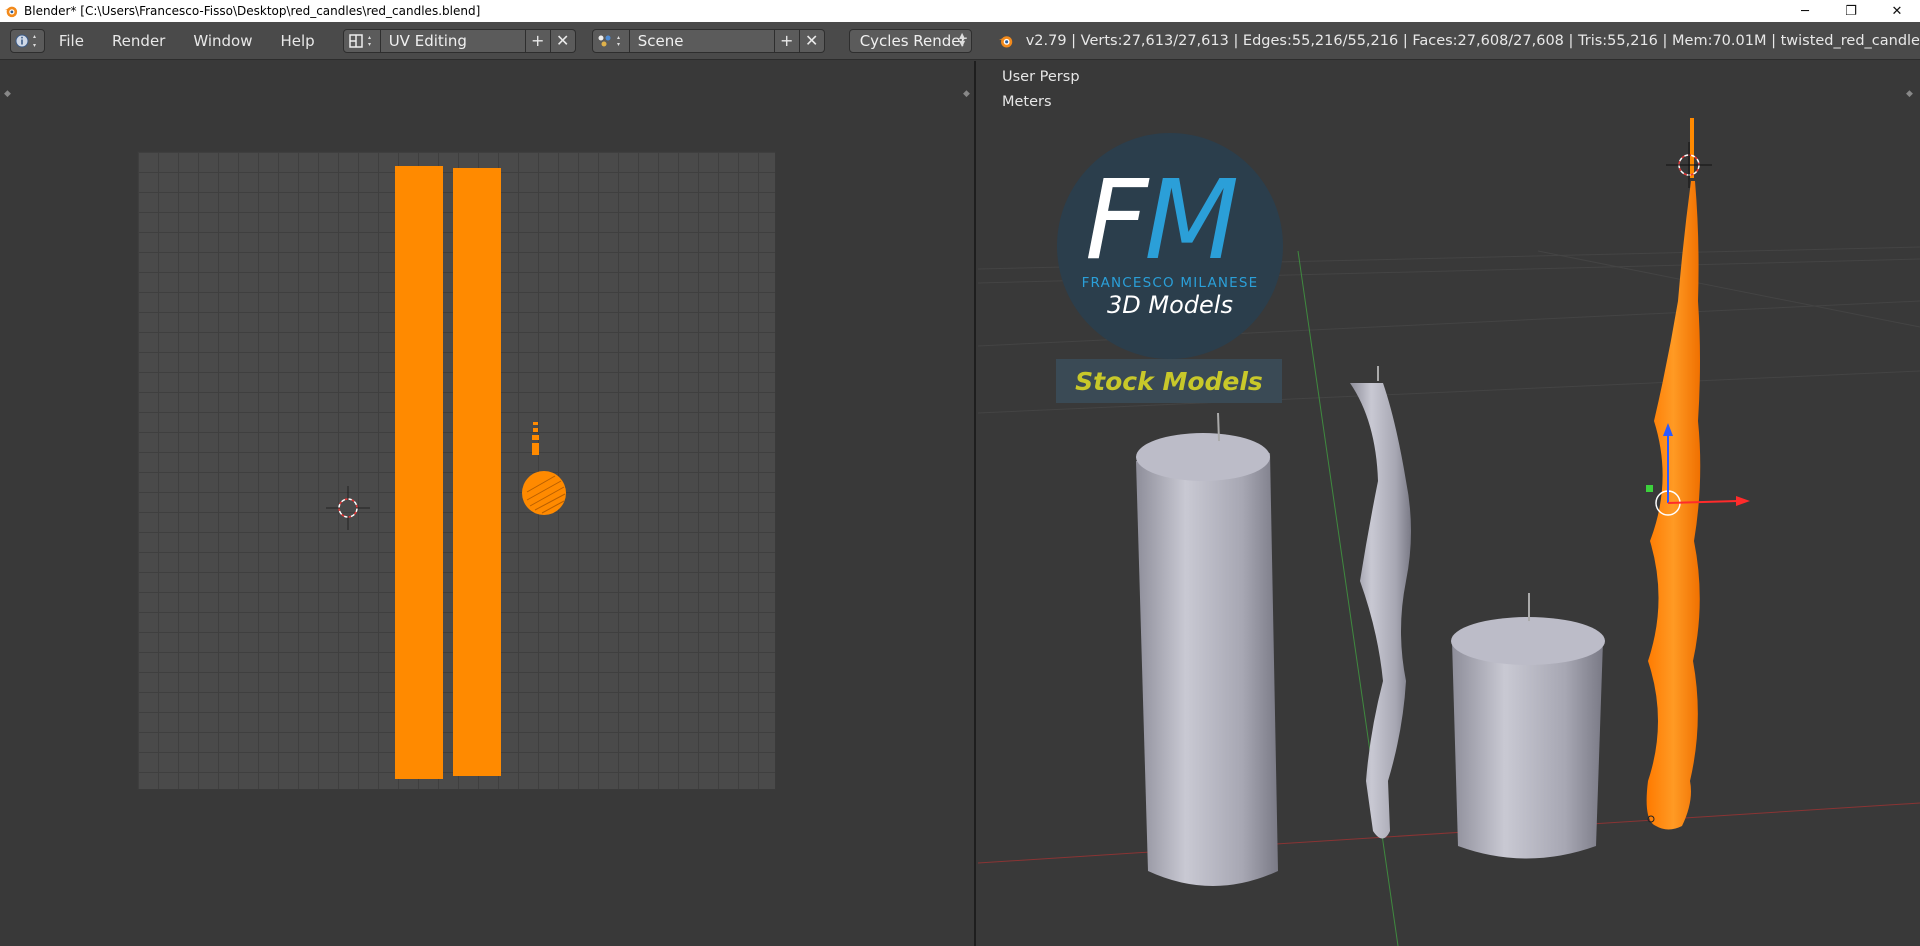 The image size is (1920, 946). I want to click on blender-logo-icon, so click(1006, 41).